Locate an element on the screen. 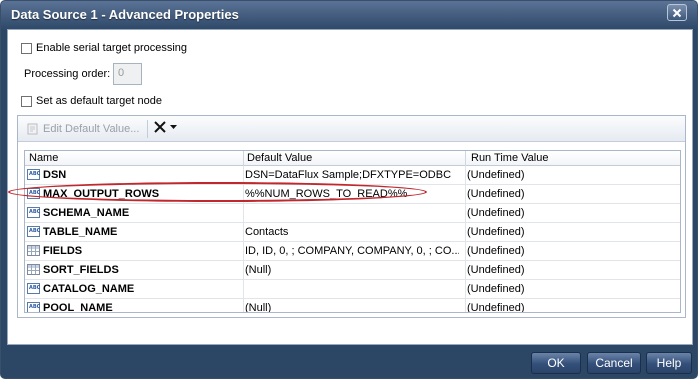 This screenshot has width=700, height=381. property-name: SCHEMA_NAME is located at coordinates (86, 213).